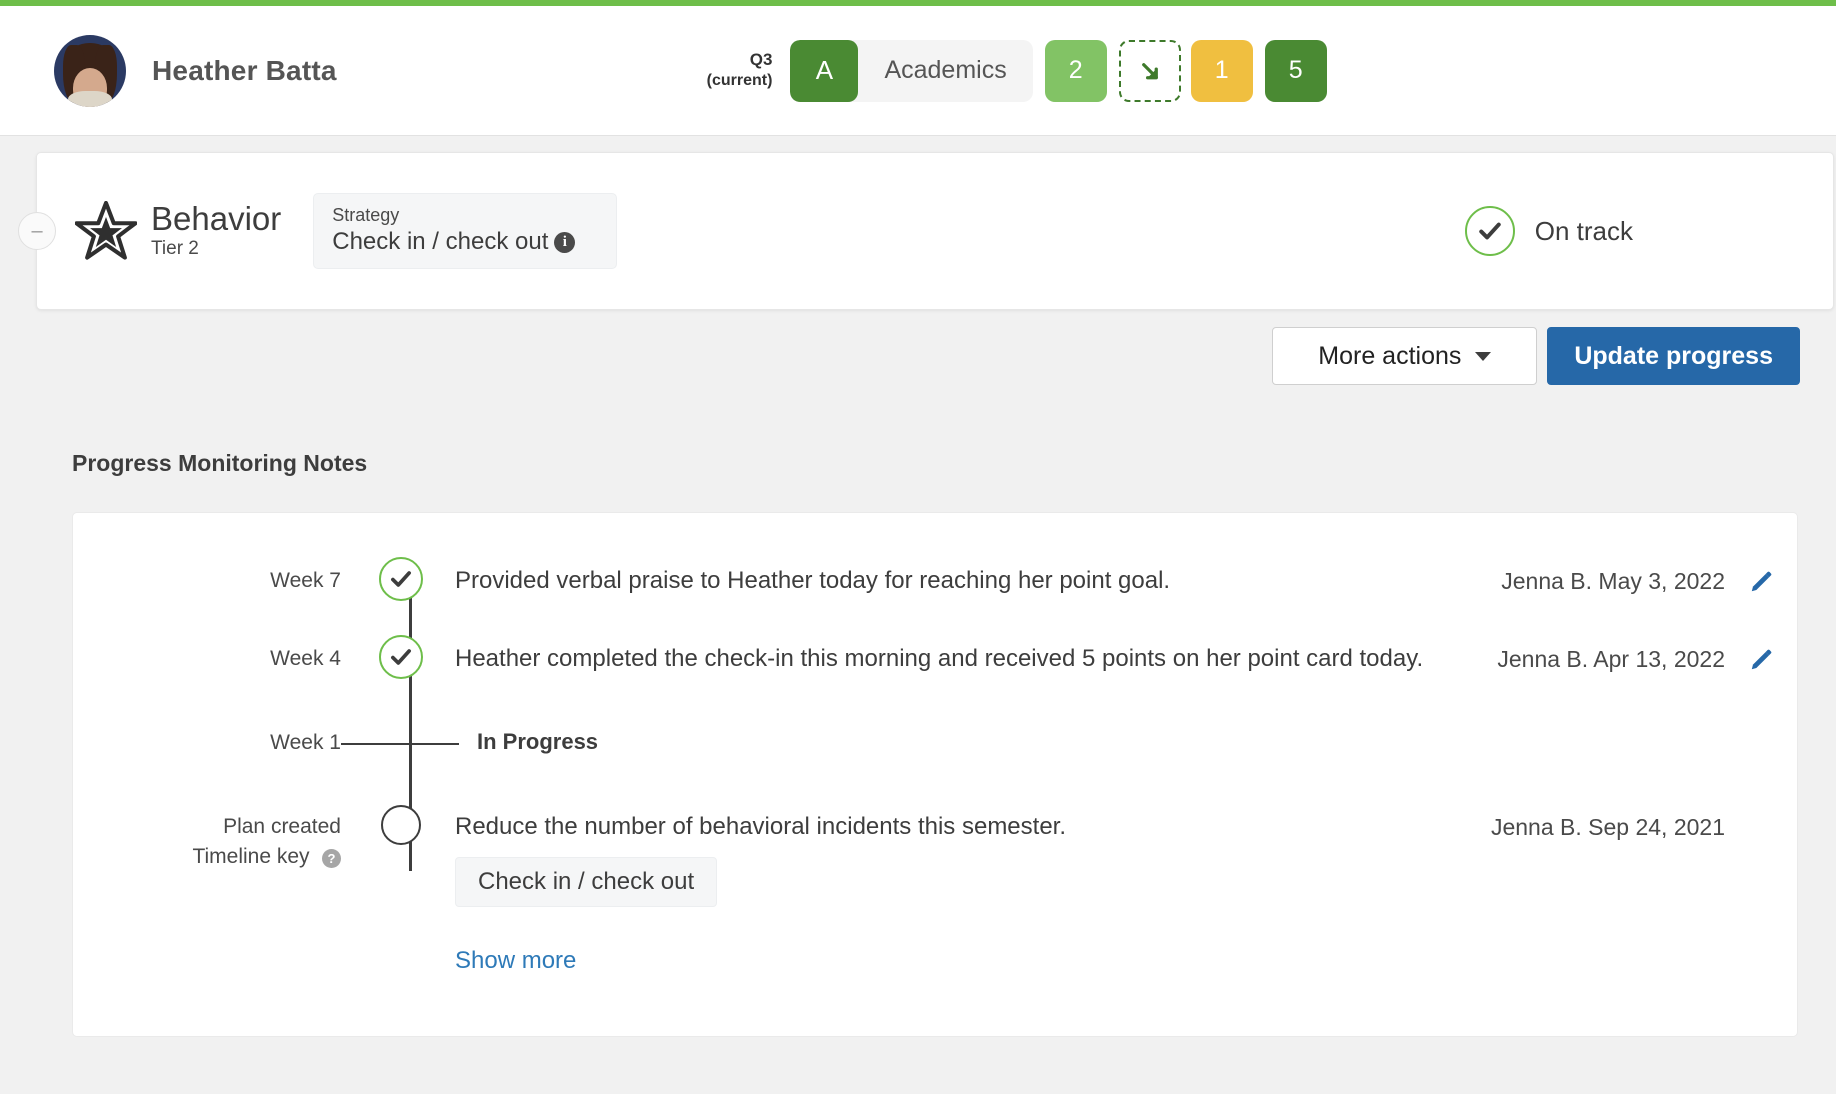 The image size is (1836, 1094). I want to click on subject-grade-pill: A Academics, so click(911, 70).